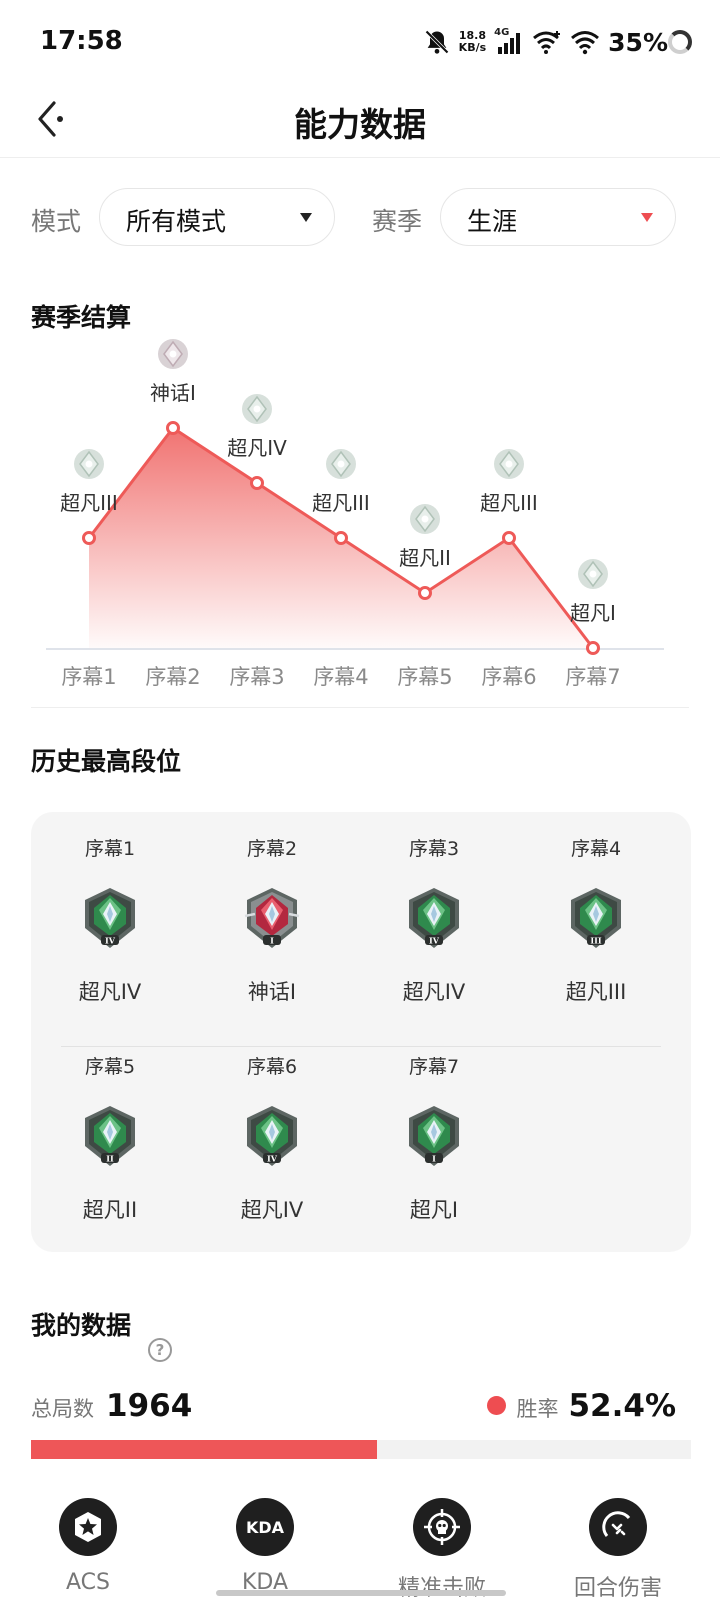 This screenshot has height=1600, width=720. I want to click on rank-cell: 序幕6 IV 超凡IV, so click(272, 1138).